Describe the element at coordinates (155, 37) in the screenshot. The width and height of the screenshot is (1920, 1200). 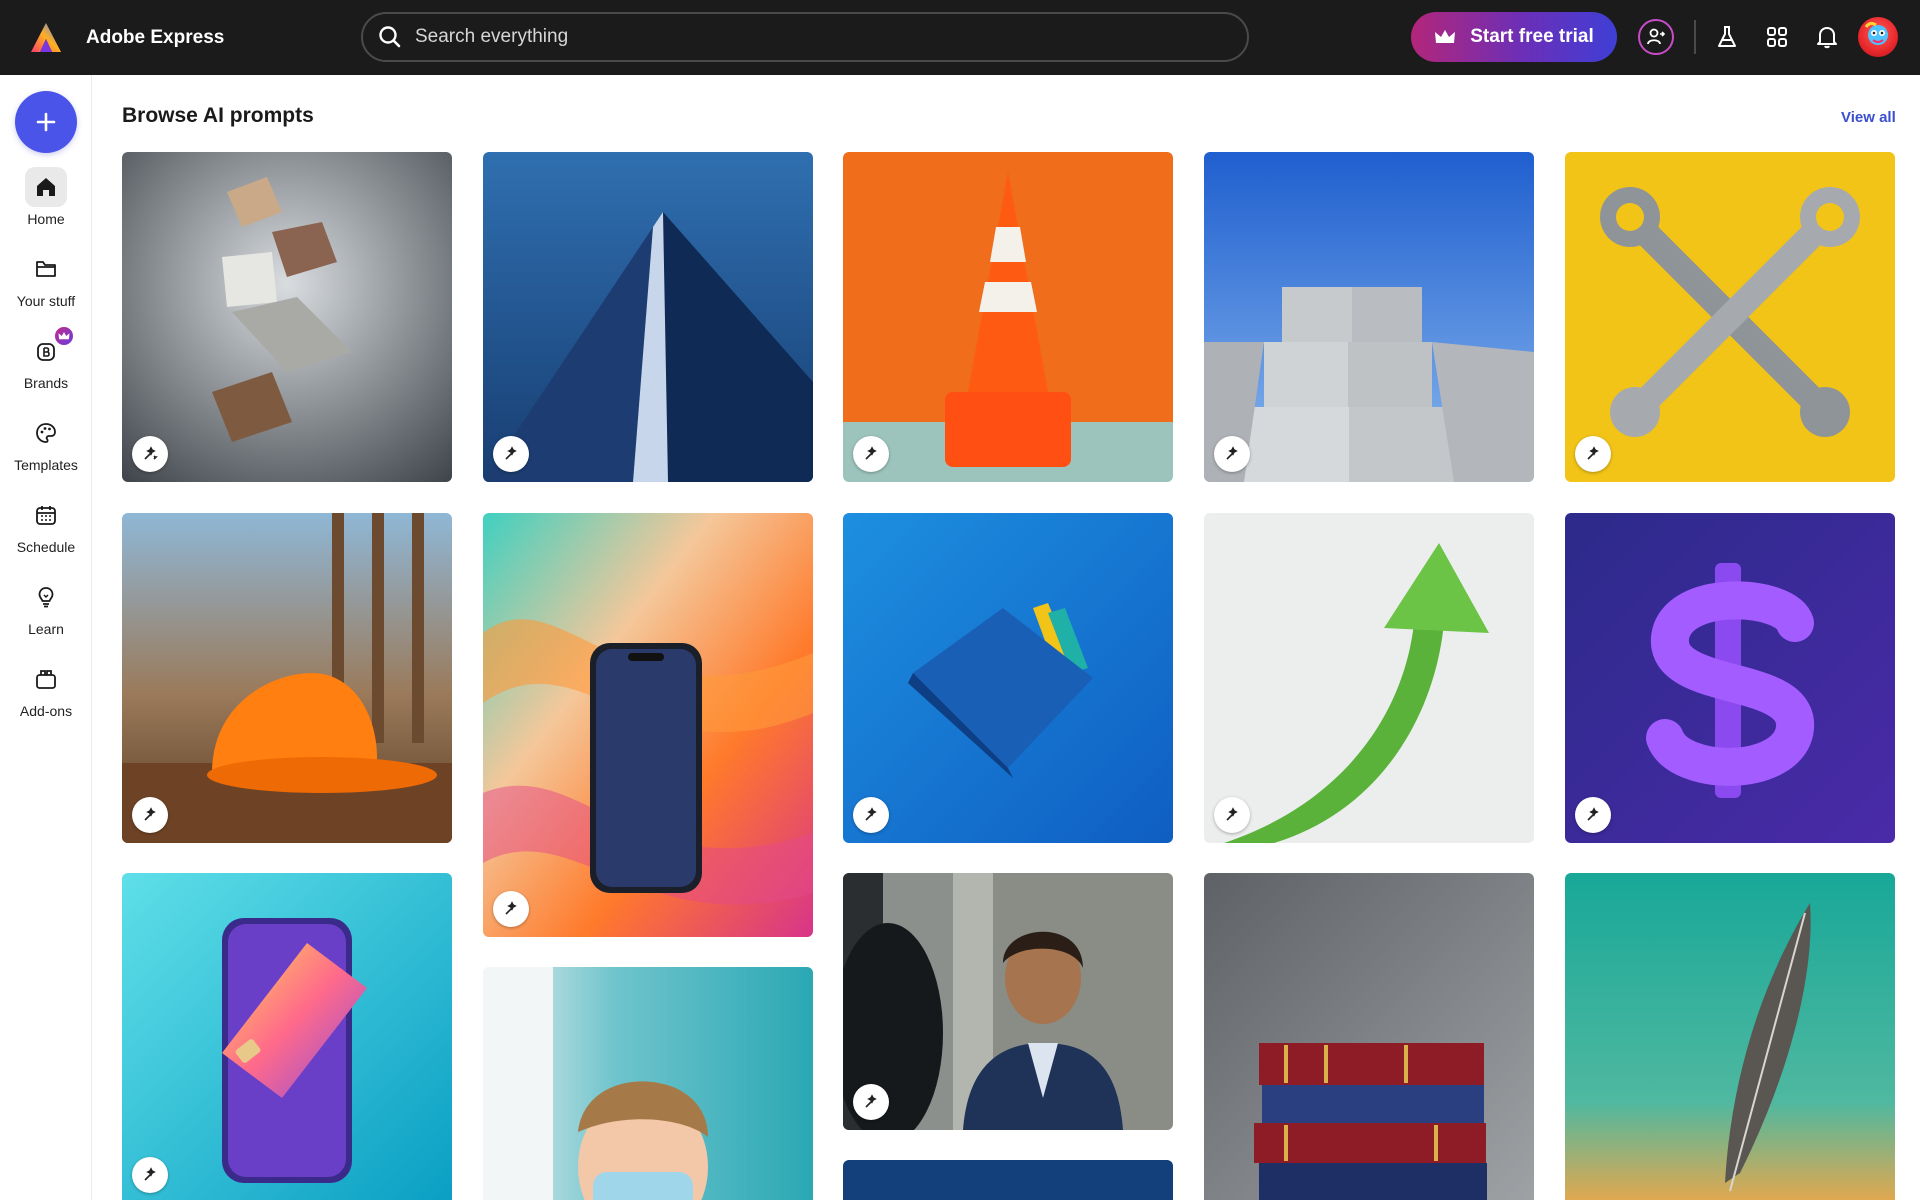
I see `app-title: Adobe Express` at that location.